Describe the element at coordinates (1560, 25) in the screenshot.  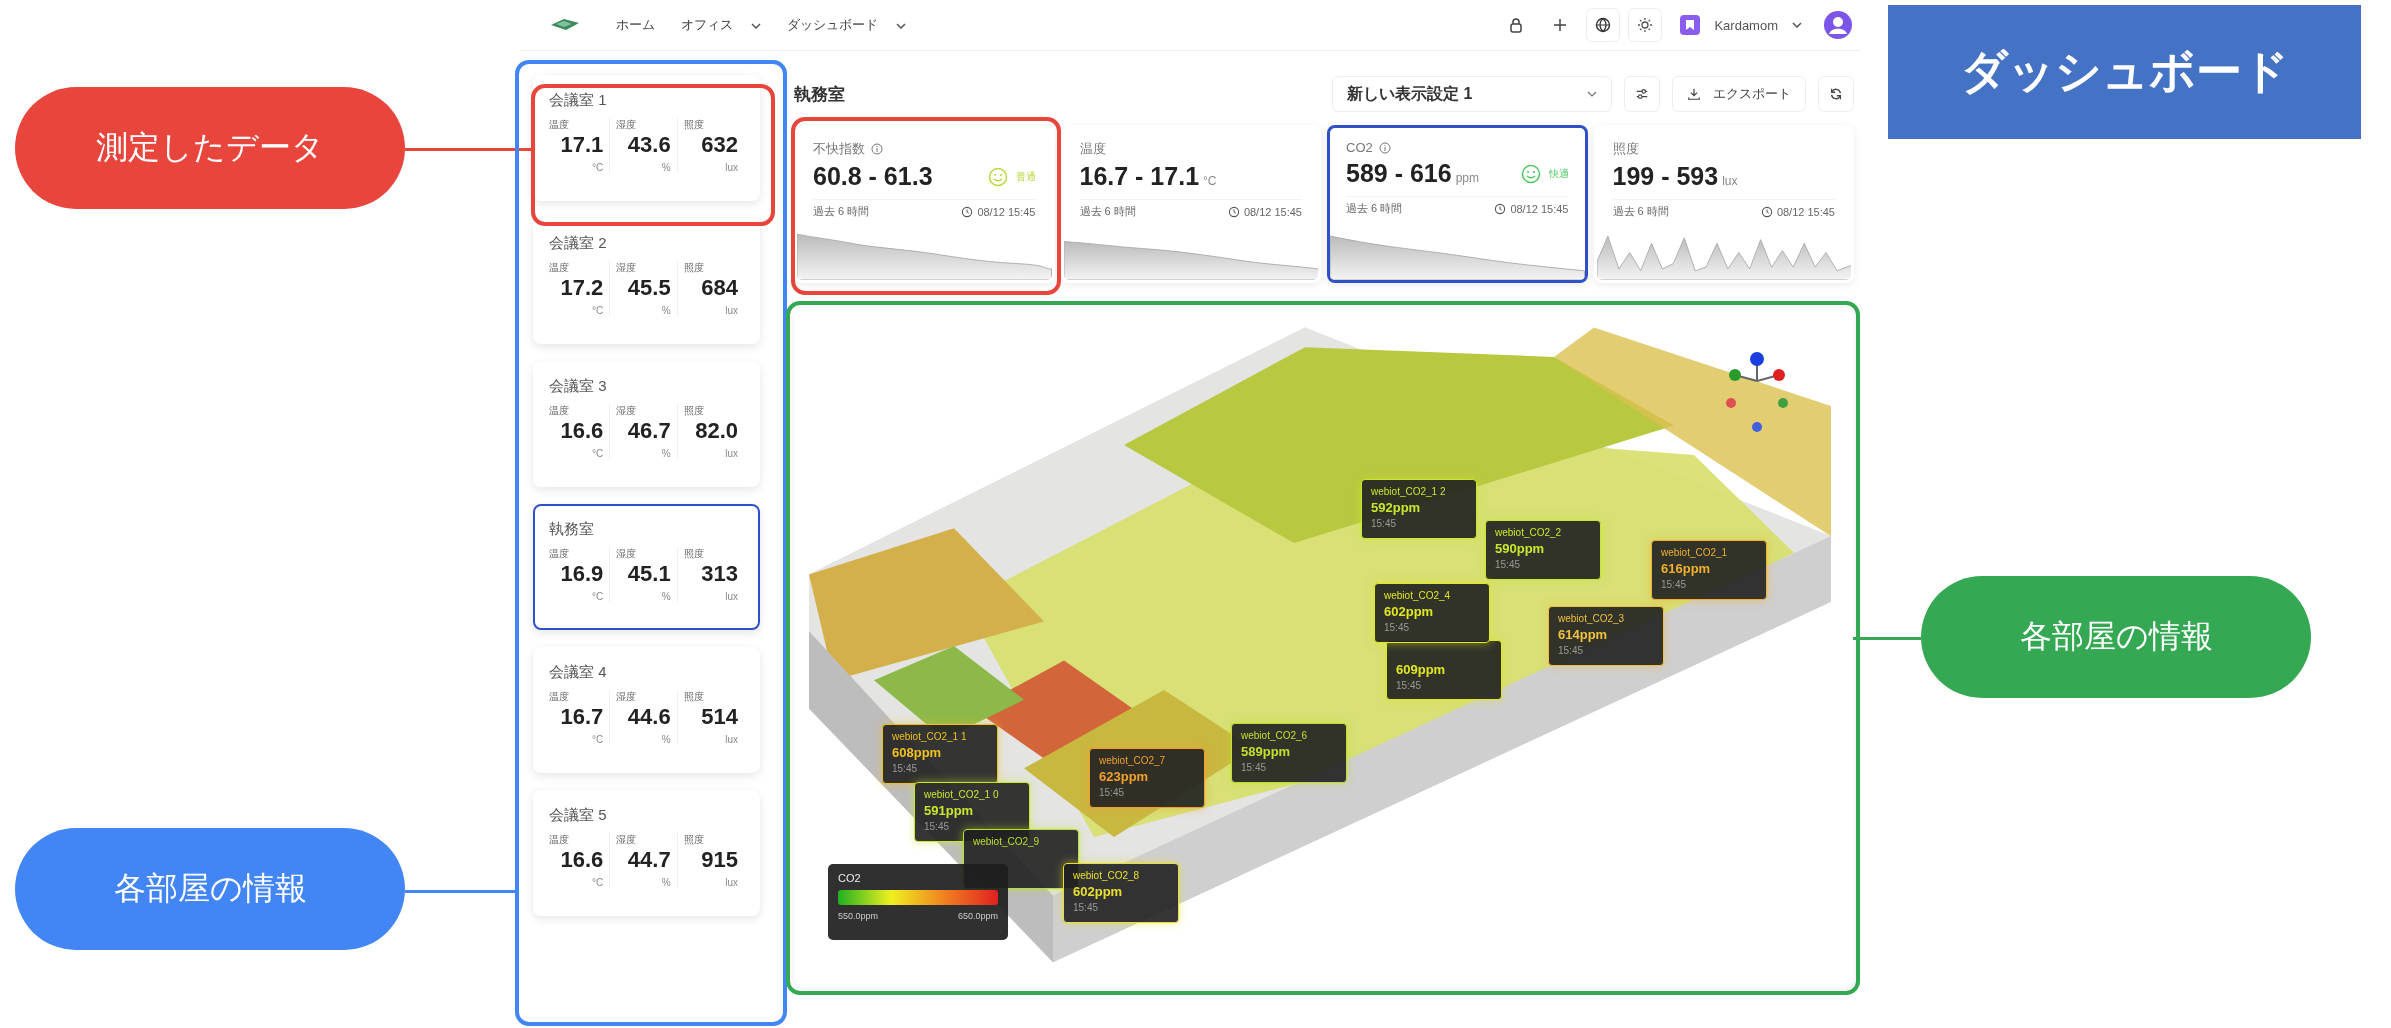
I see `plus-icon` at that location.